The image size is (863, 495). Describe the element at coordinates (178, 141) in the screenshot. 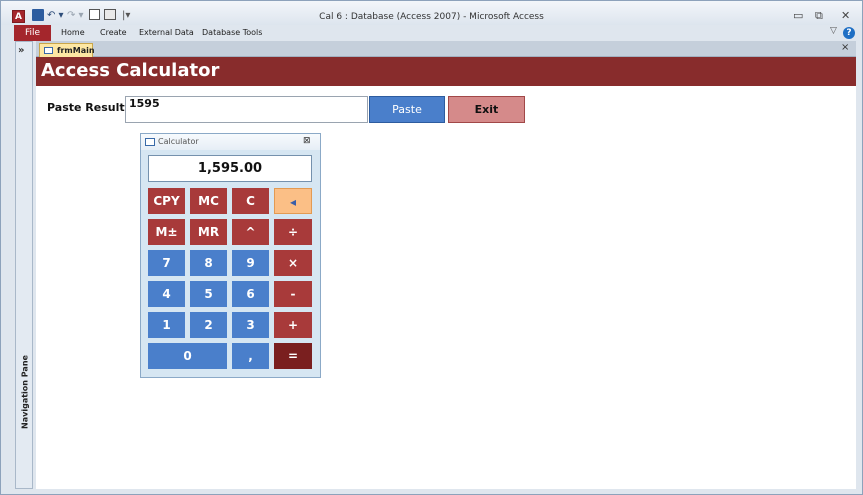

I see `calculator-title: Calculator` at that location.